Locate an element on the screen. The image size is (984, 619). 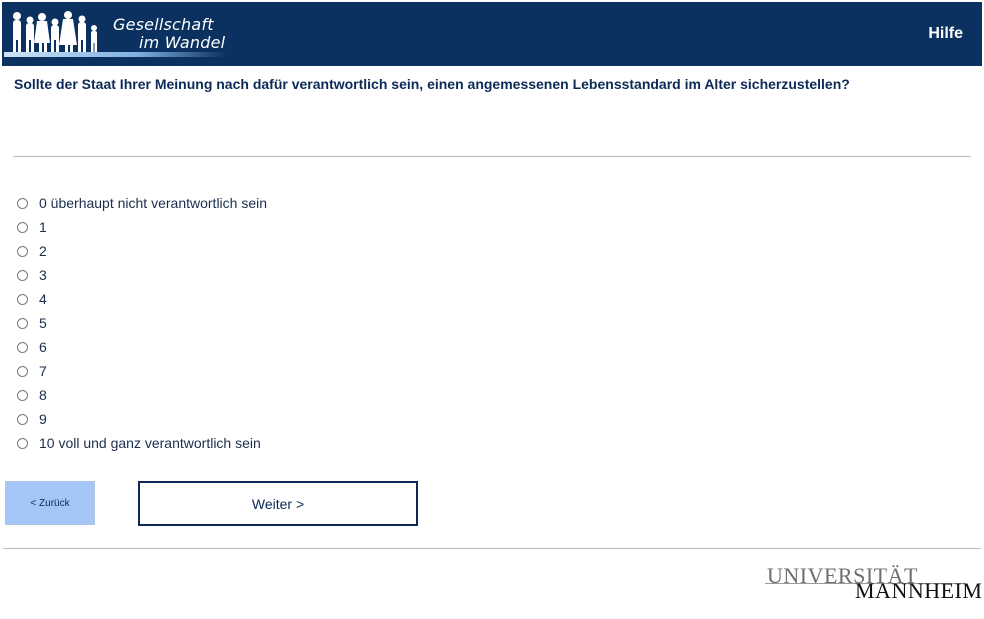
answer-option-10: 10 voll und ganz verantwortlich sein is located at coordinates (142, 443).